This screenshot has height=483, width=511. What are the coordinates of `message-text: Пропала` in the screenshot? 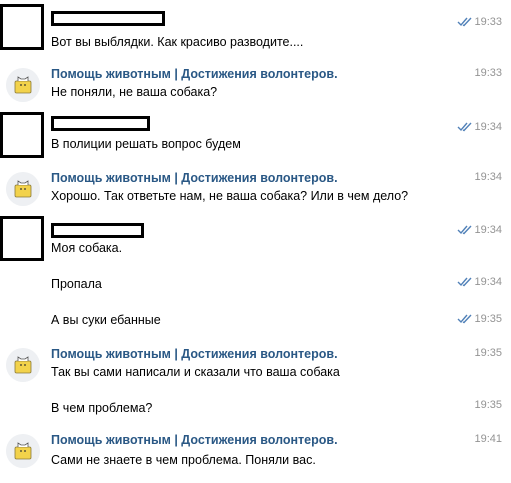 It's located at (76, 284).